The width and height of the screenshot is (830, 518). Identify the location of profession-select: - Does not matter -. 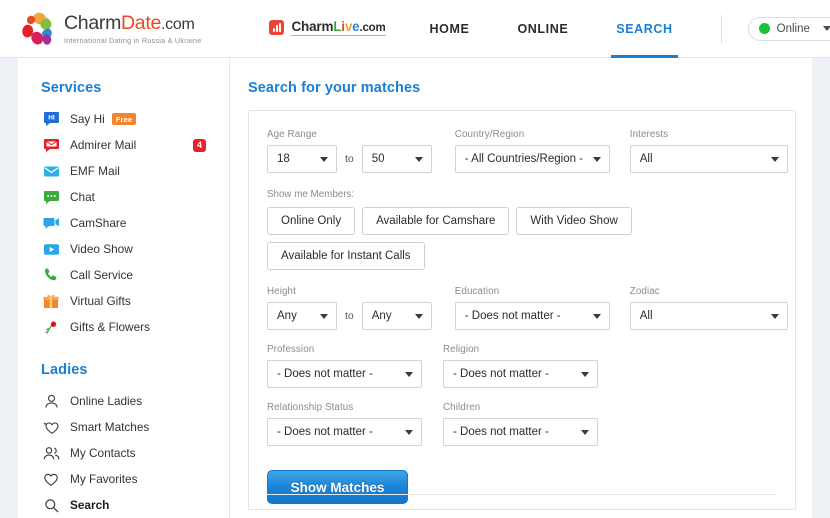
(344, 374).